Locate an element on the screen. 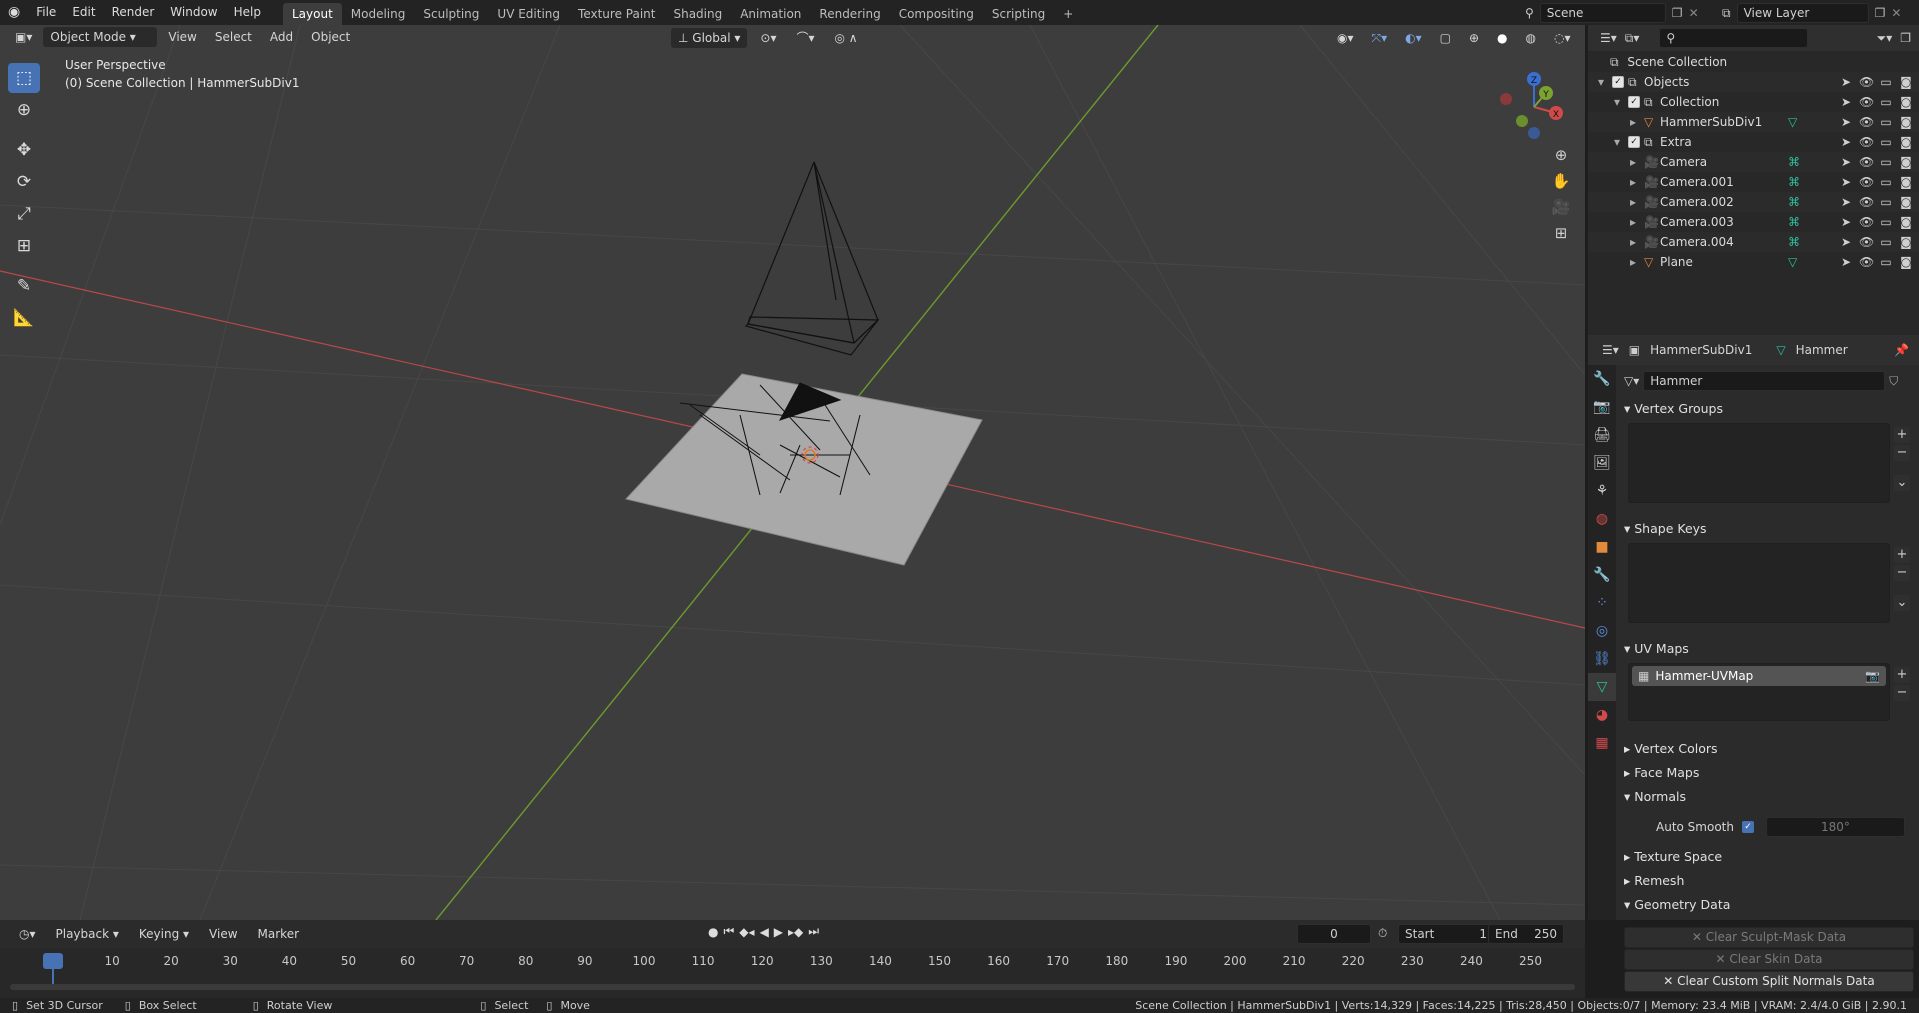  clear-skin-data-button: ✕ Clear Skin Data is located at coordinates (1769, 959).